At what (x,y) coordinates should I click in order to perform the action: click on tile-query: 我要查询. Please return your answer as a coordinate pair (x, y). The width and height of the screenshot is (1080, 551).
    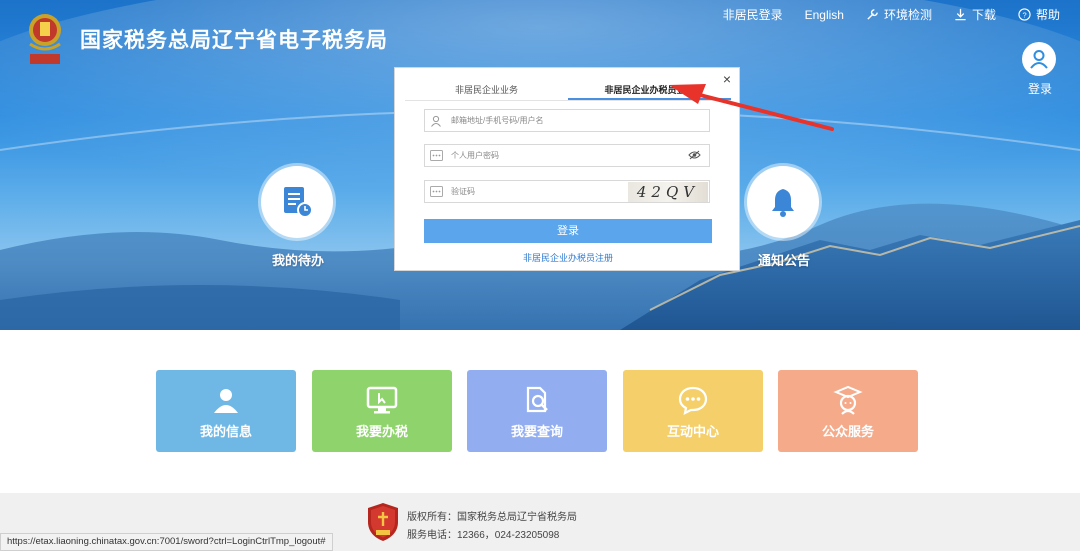
    Looking at the image, I should click on (537, 411).